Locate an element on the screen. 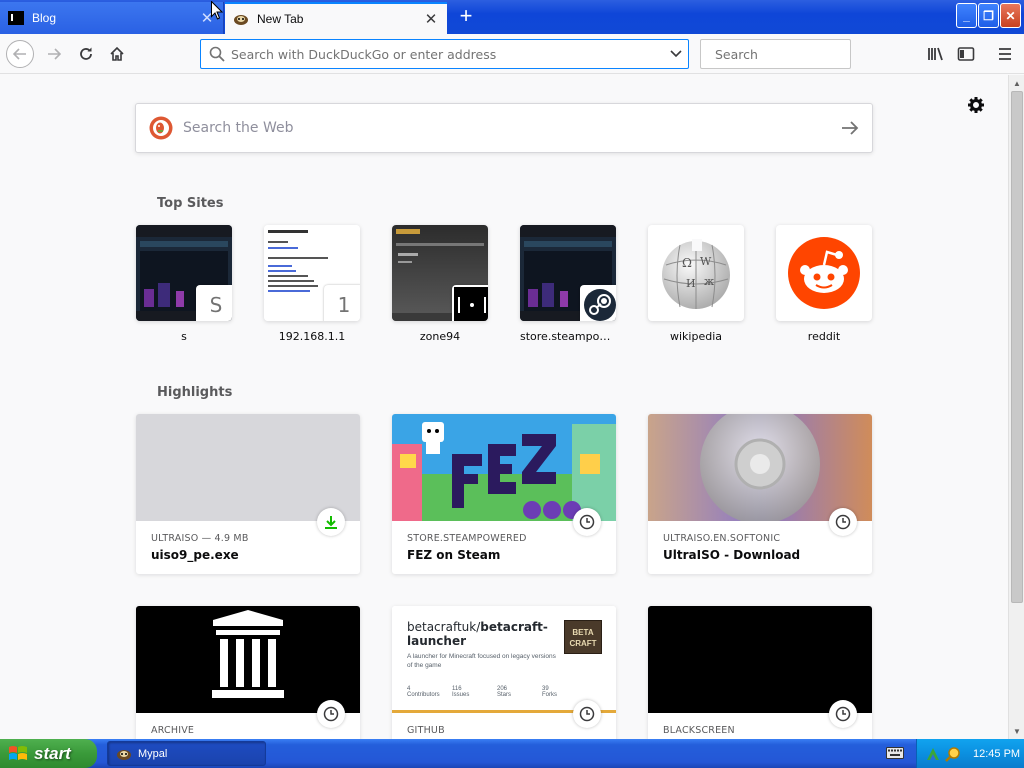 This screenshot has width=1024, height=768. library-icon is located at coordinates (935, 54).